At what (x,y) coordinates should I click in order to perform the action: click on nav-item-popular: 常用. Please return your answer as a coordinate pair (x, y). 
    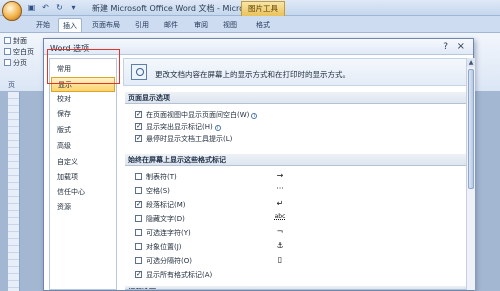
    Looking at the image, I should click on (83, 69).